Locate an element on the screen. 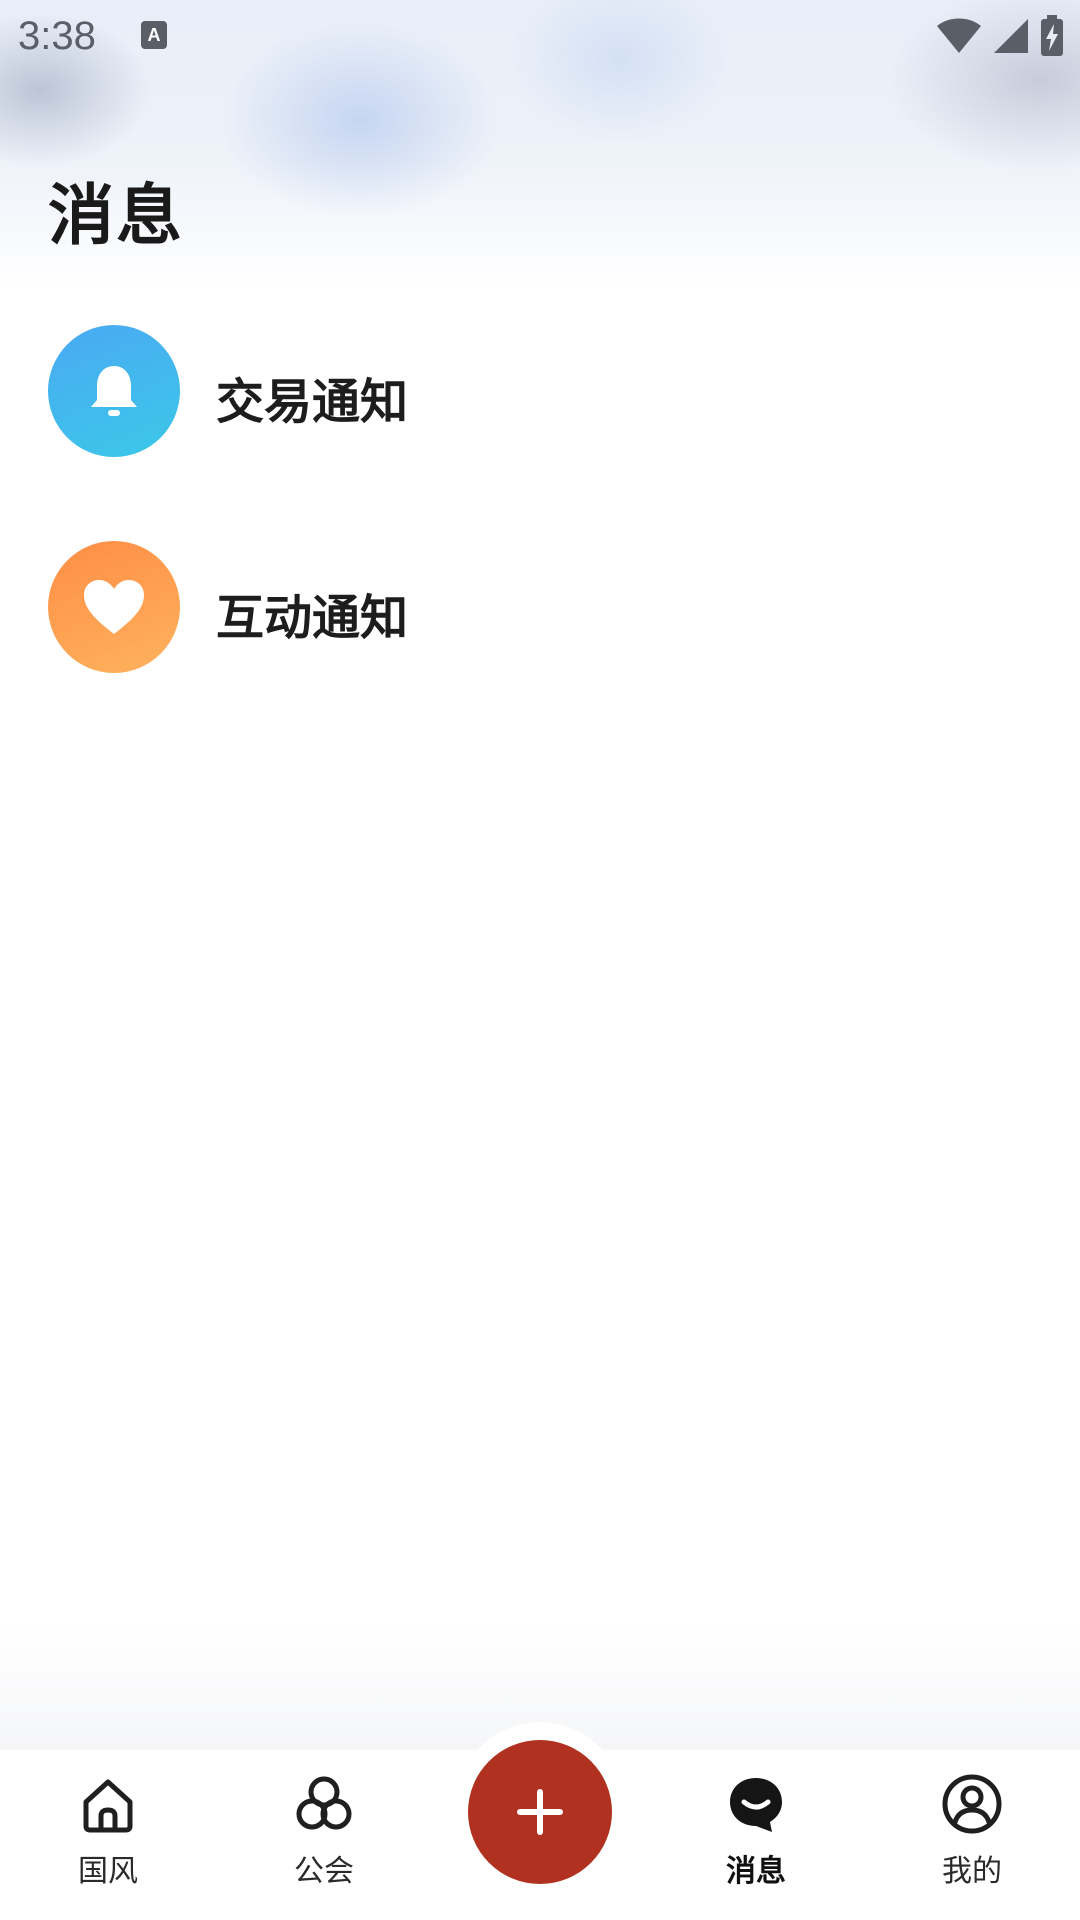 The image size is (1080, 1920). status-time: 3:38 is located at coordinates (57, 36).